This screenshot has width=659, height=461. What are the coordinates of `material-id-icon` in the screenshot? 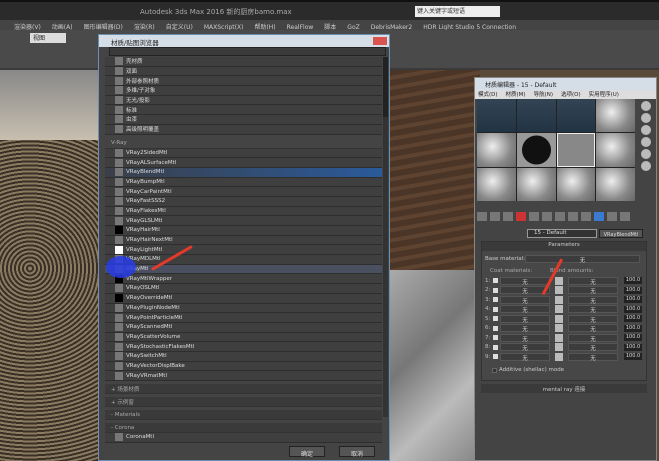 It's located at (573, 216).